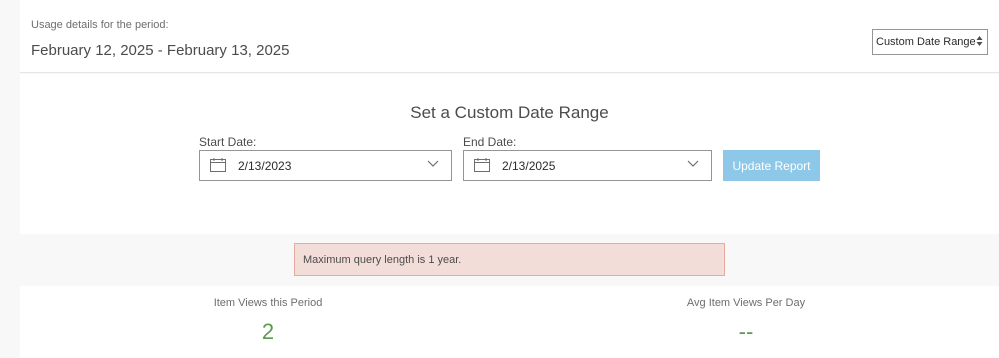  What do you see at coordinates (100, 25) in the screenshot?
I see `period-caption: Usage details for the period:` at bounding box center [100, 25].